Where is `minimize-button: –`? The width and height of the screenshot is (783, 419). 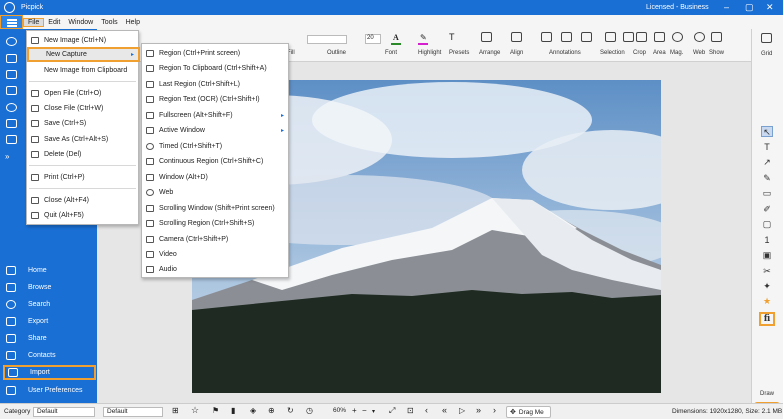
minimize-button: – is located at coordinates (726, 7).